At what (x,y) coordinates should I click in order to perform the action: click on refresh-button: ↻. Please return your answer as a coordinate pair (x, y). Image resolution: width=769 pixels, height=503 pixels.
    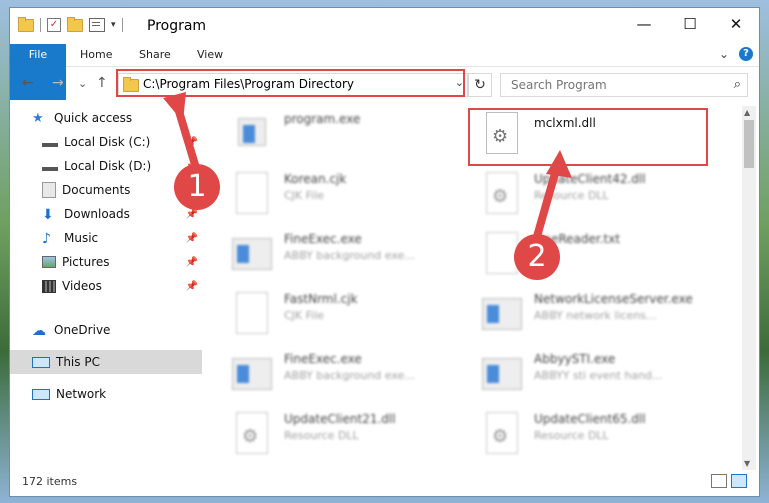
    Looking at the image, I should click on (480, 85).